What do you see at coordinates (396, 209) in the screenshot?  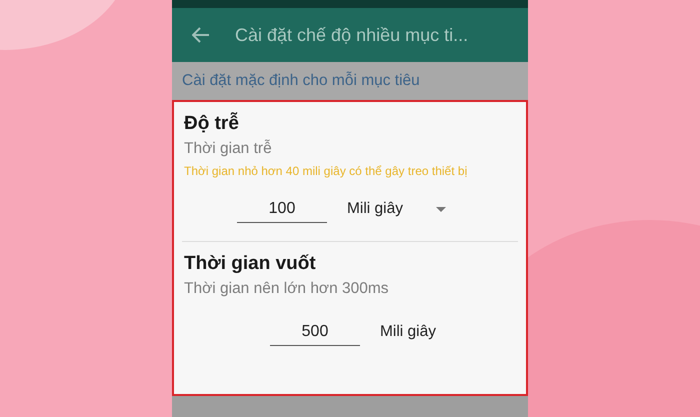 I see `unit-dropdown: Mili giây` at bounding box center [396, 209].